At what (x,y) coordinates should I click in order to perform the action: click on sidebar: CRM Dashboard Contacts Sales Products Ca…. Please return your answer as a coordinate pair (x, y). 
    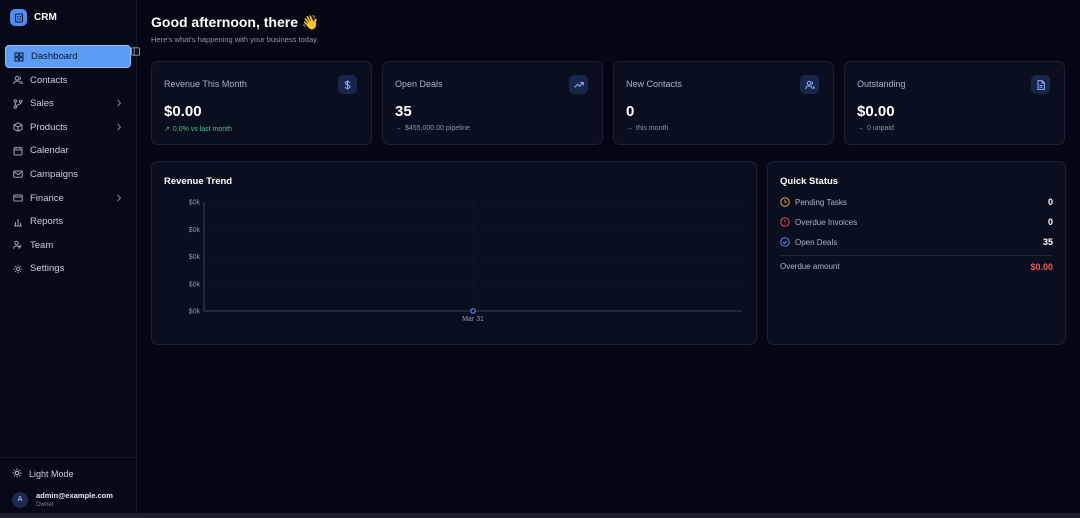
    Looking at the image, I should click on (68, 259).